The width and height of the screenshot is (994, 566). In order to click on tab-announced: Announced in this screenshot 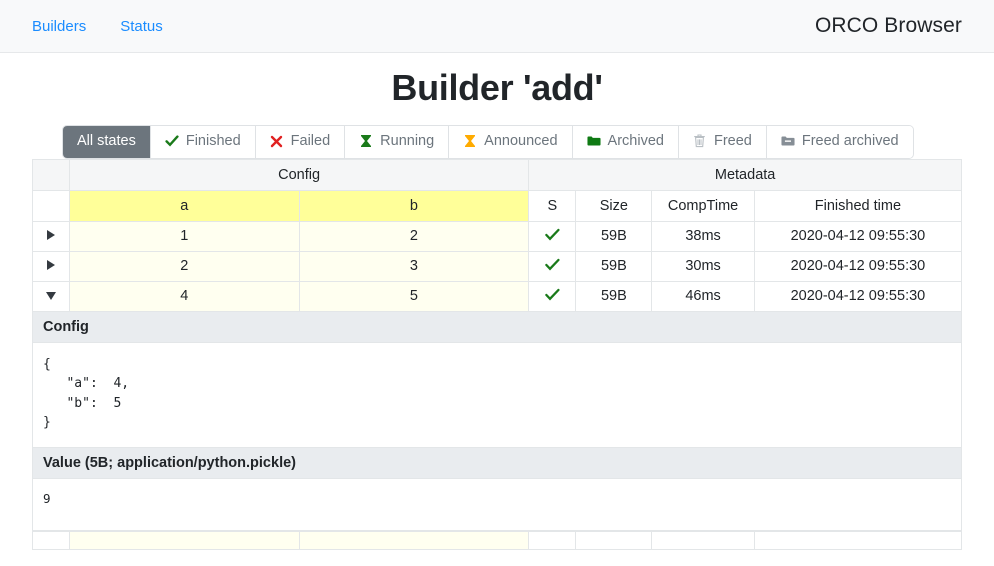, I will do `click(511, 142)`.